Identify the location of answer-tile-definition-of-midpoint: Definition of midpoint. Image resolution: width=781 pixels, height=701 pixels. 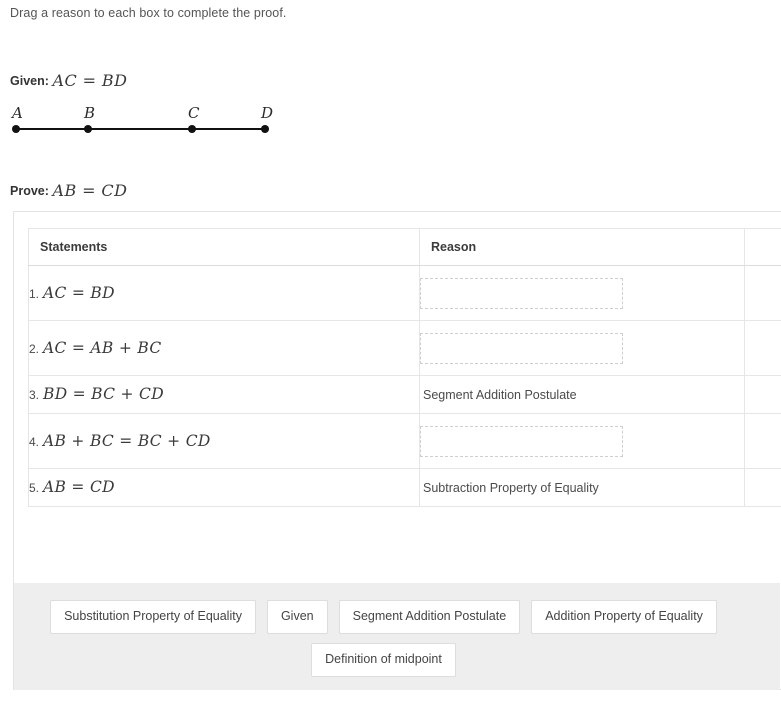
(383, 660).